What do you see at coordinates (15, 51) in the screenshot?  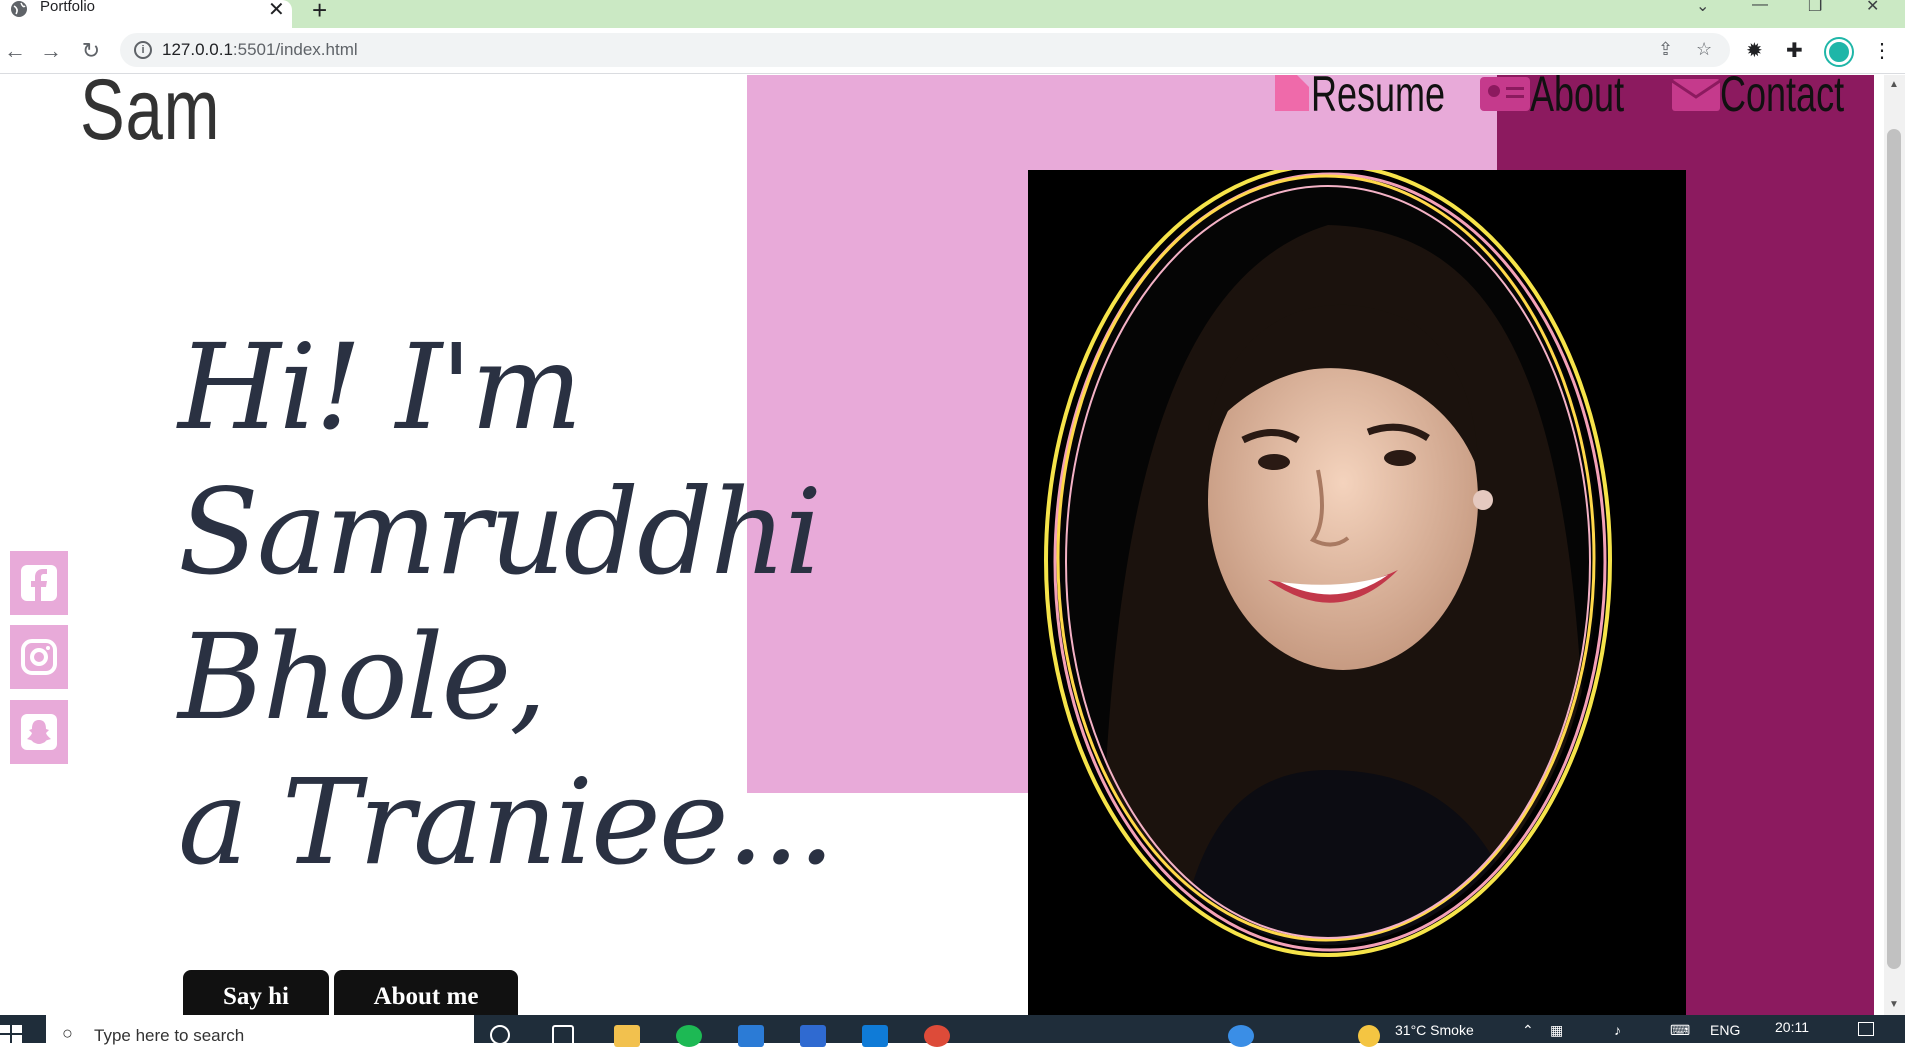 I see `back-icon: ←` at bounding box center [15, 51].